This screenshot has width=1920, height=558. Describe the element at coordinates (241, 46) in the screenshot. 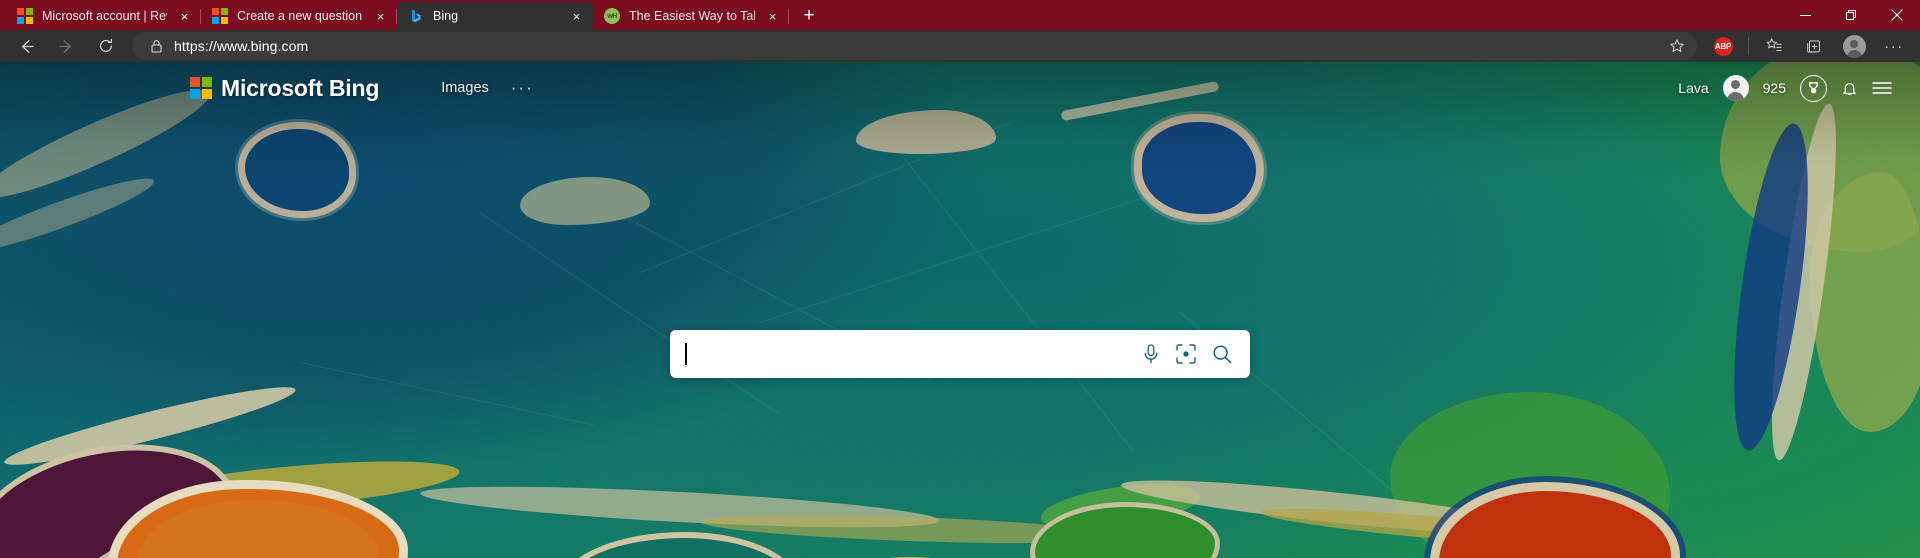

I see `url-text: https://www.bing.com` at that location.